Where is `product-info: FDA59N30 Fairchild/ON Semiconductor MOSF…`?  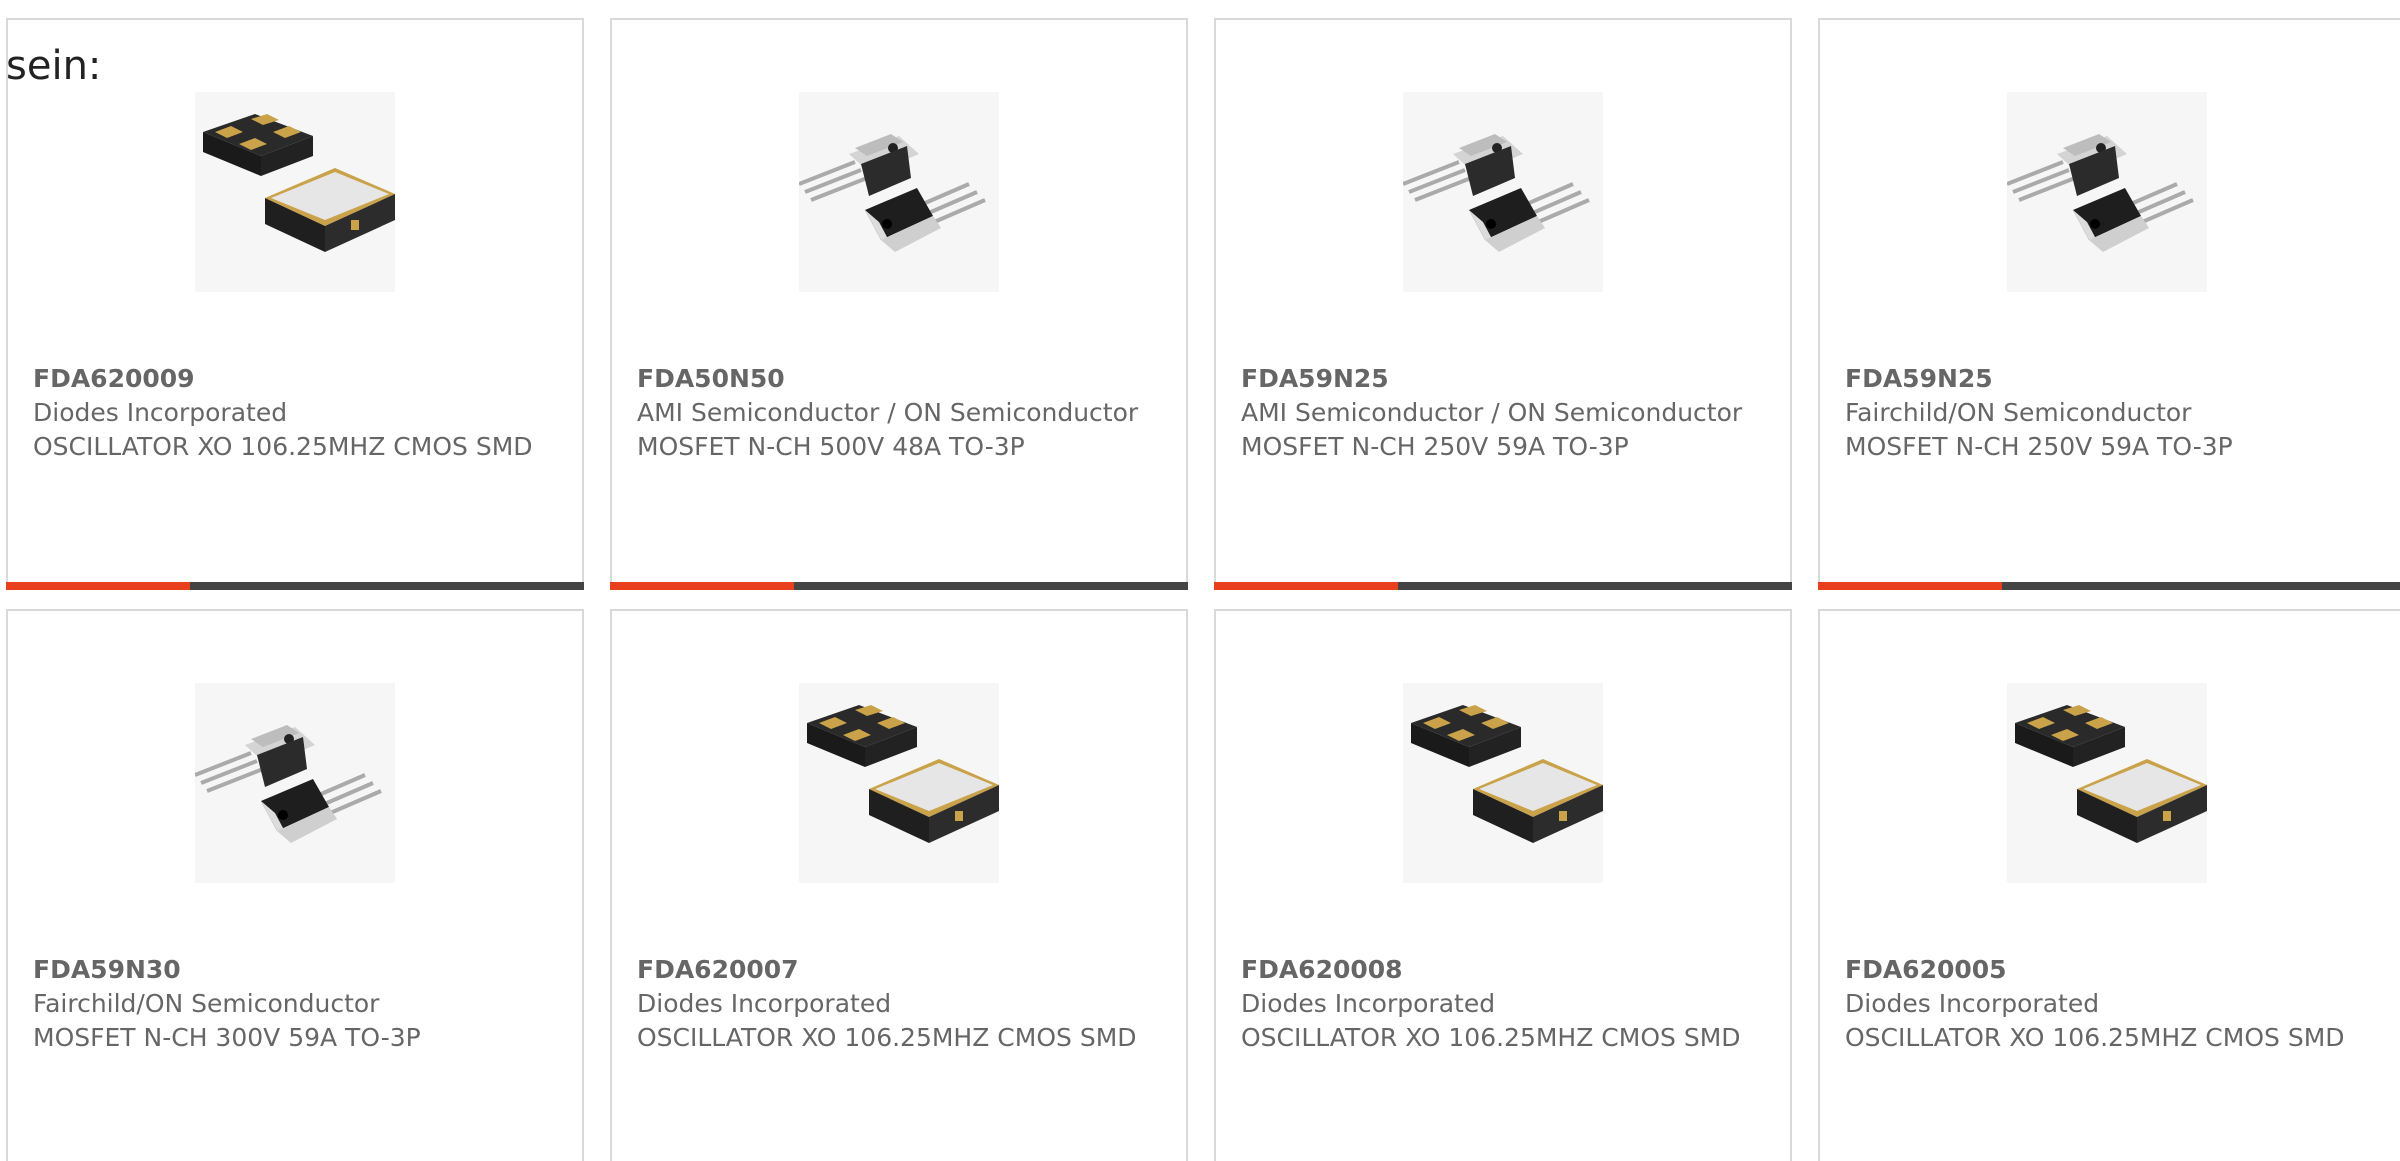
product-info: FDA59N30 Fairchild/ON Semiconductor MOSF… is located at coordinates (293, 1004).